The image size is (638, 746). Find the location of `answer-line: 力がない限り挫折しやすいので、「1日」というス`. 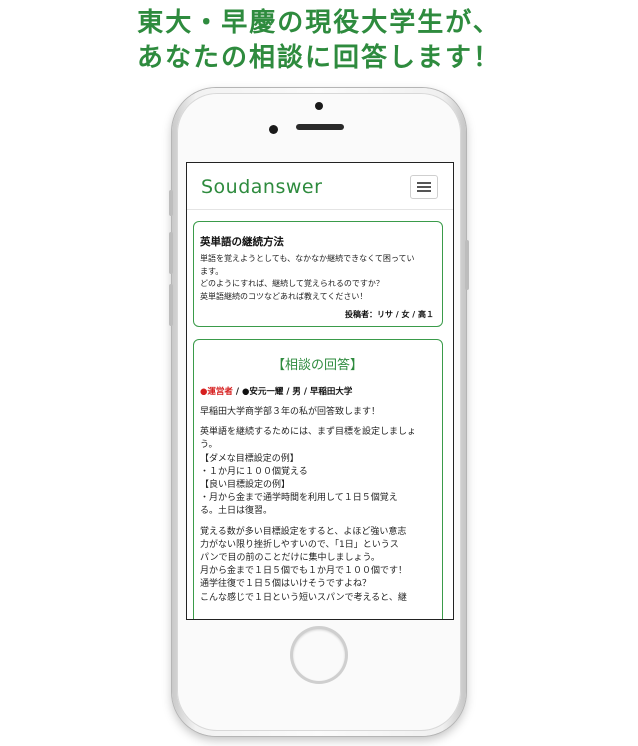

answer-line: 力がない限り挫折しやすいので、「1日」というス is located at coordinates (299, 544).